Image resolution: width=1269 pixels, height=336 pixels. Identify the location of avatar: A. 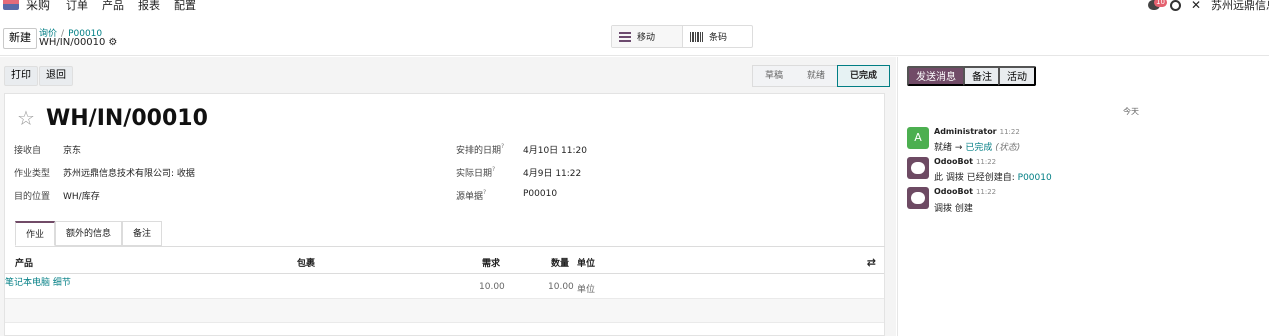
(918, 138).